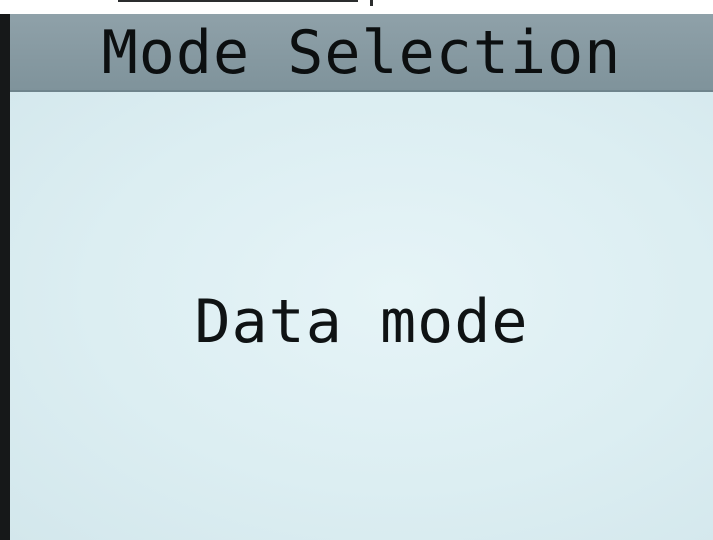  What do you see at coordinates (356, 7) in the screenshot?
I see `top-edge-strip` at bounding box center [356, 7].